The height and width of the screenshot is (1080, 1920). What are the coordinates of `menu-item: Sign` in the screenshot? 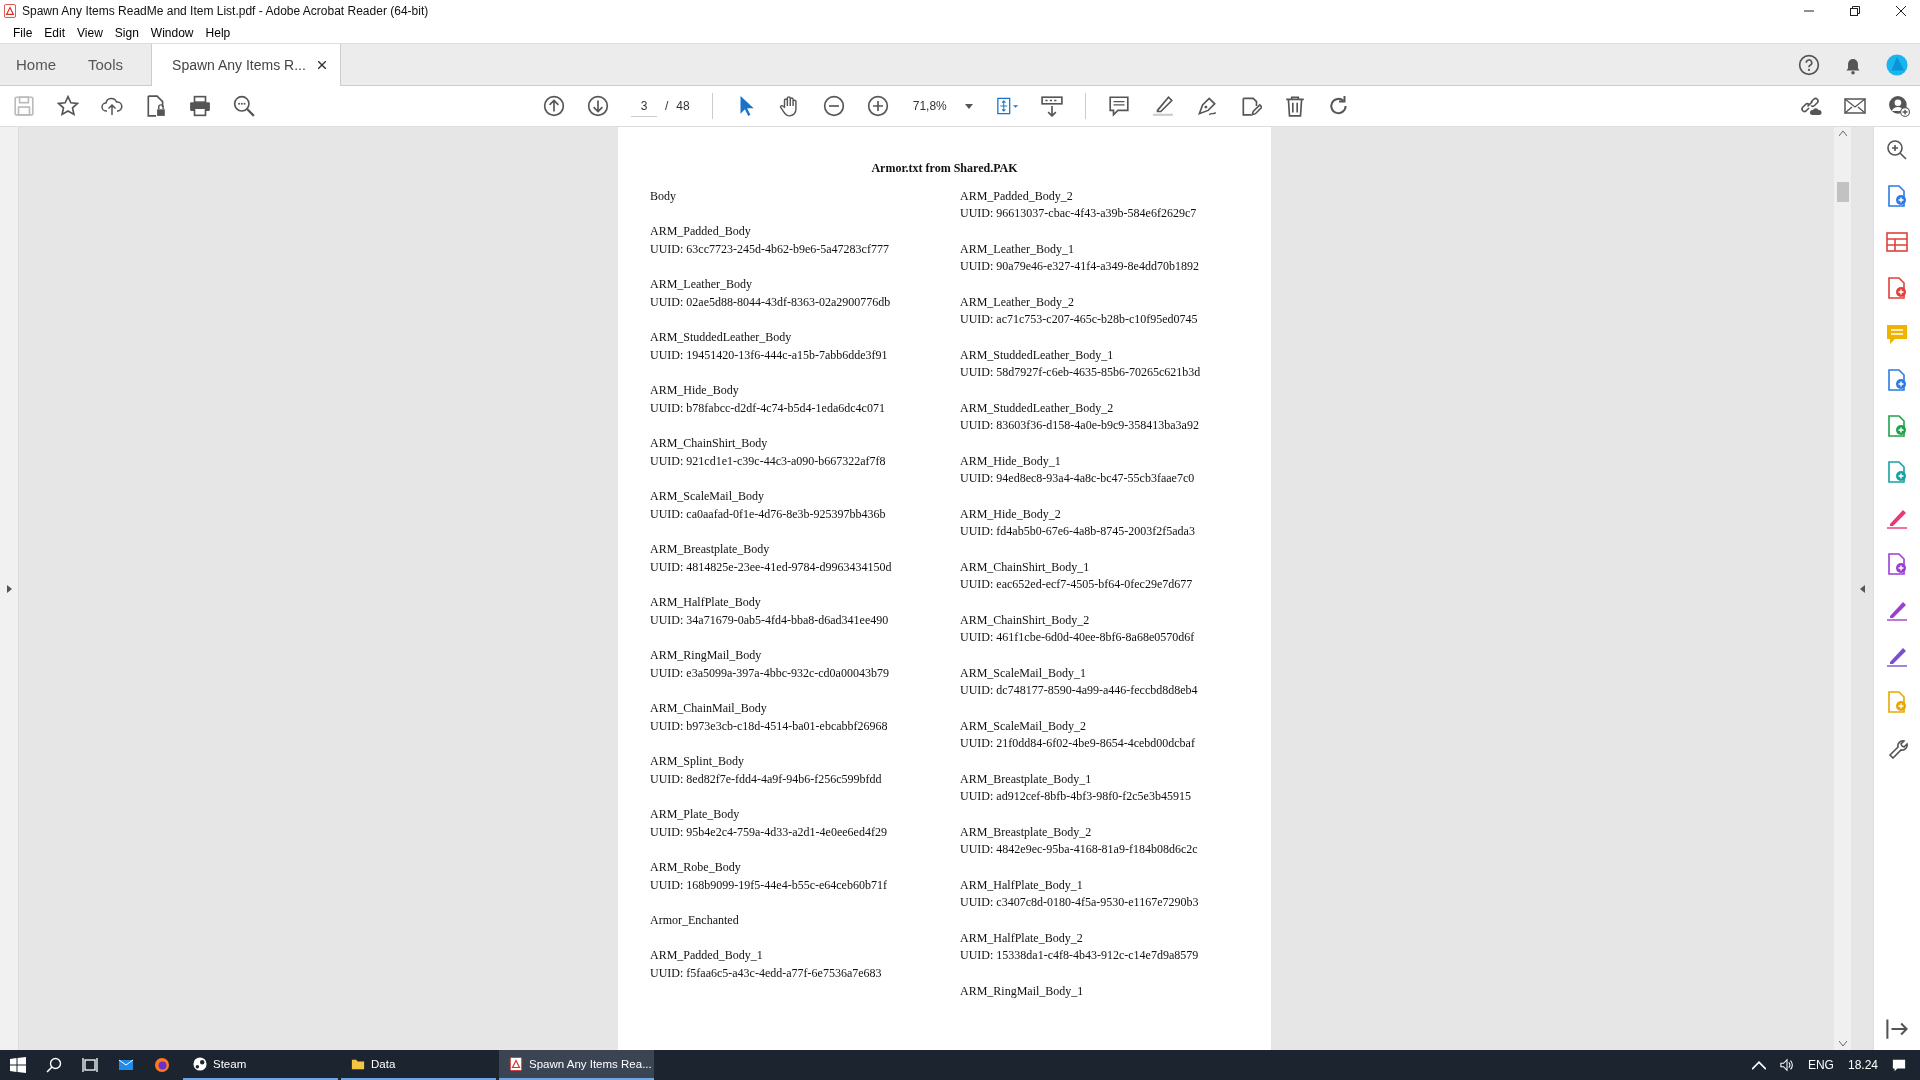 It's located at (126, 32).